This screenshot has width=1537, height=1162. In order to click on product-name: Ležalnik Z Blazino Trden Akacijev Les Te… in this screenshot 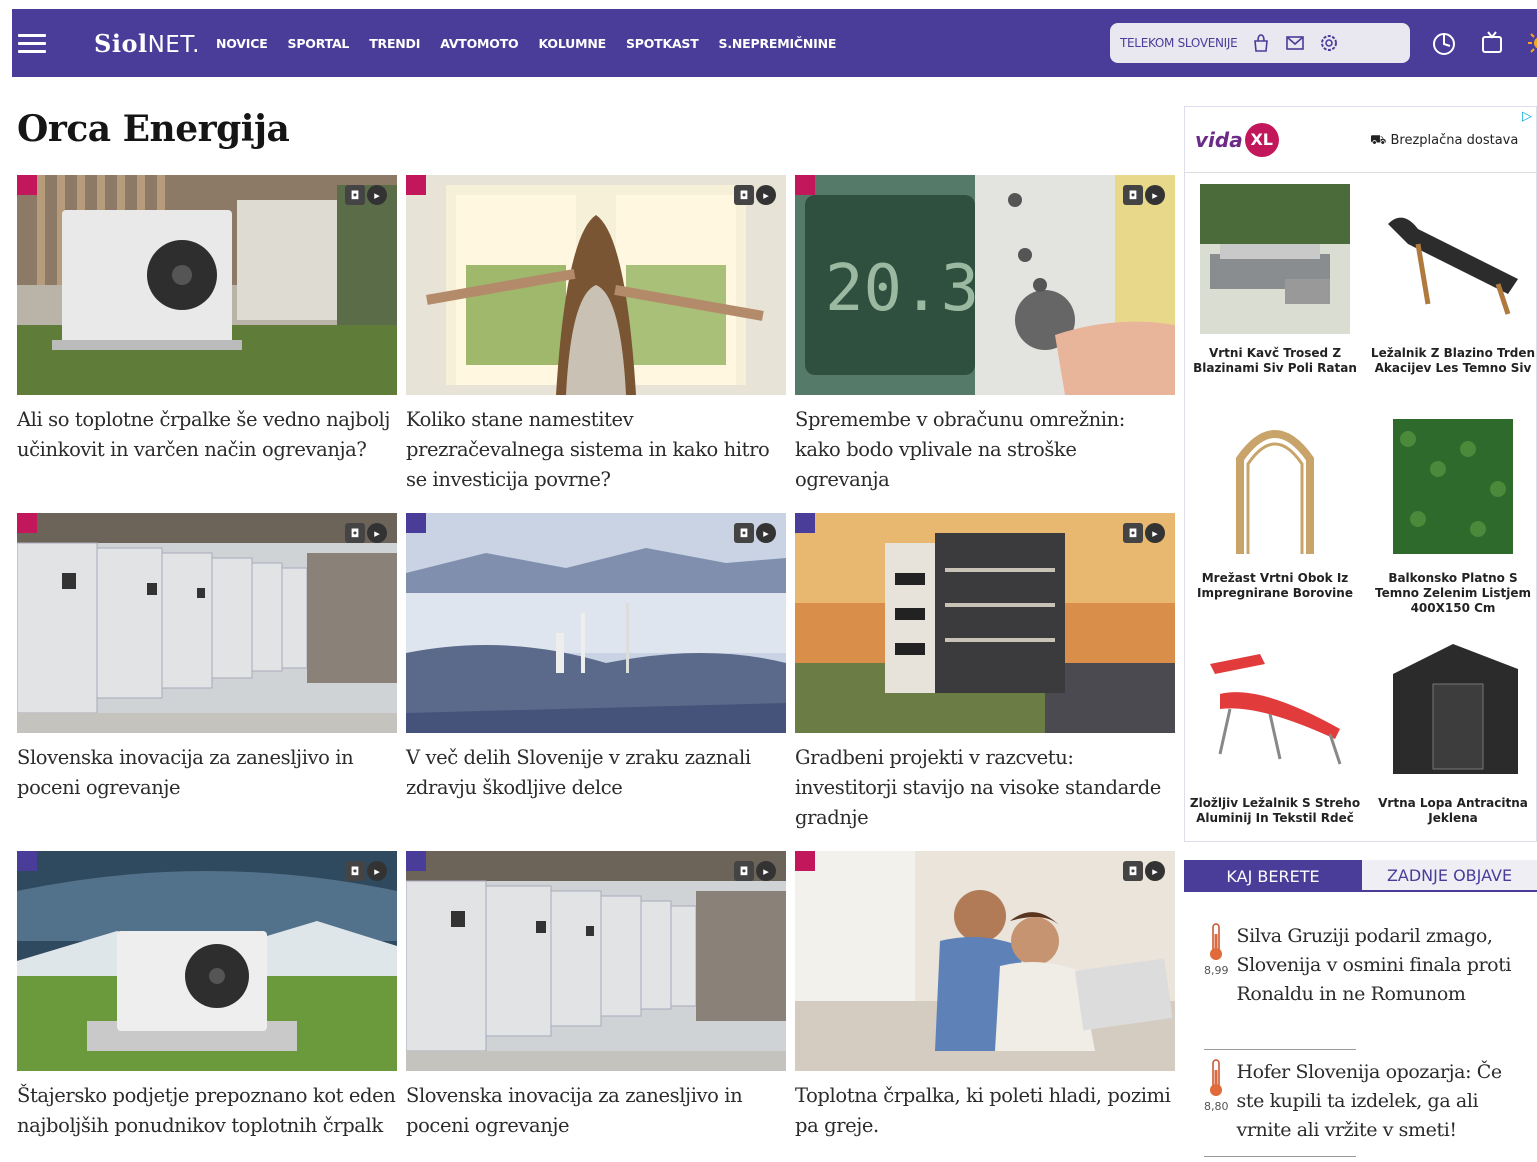, I will do `click(1450, 361)`.